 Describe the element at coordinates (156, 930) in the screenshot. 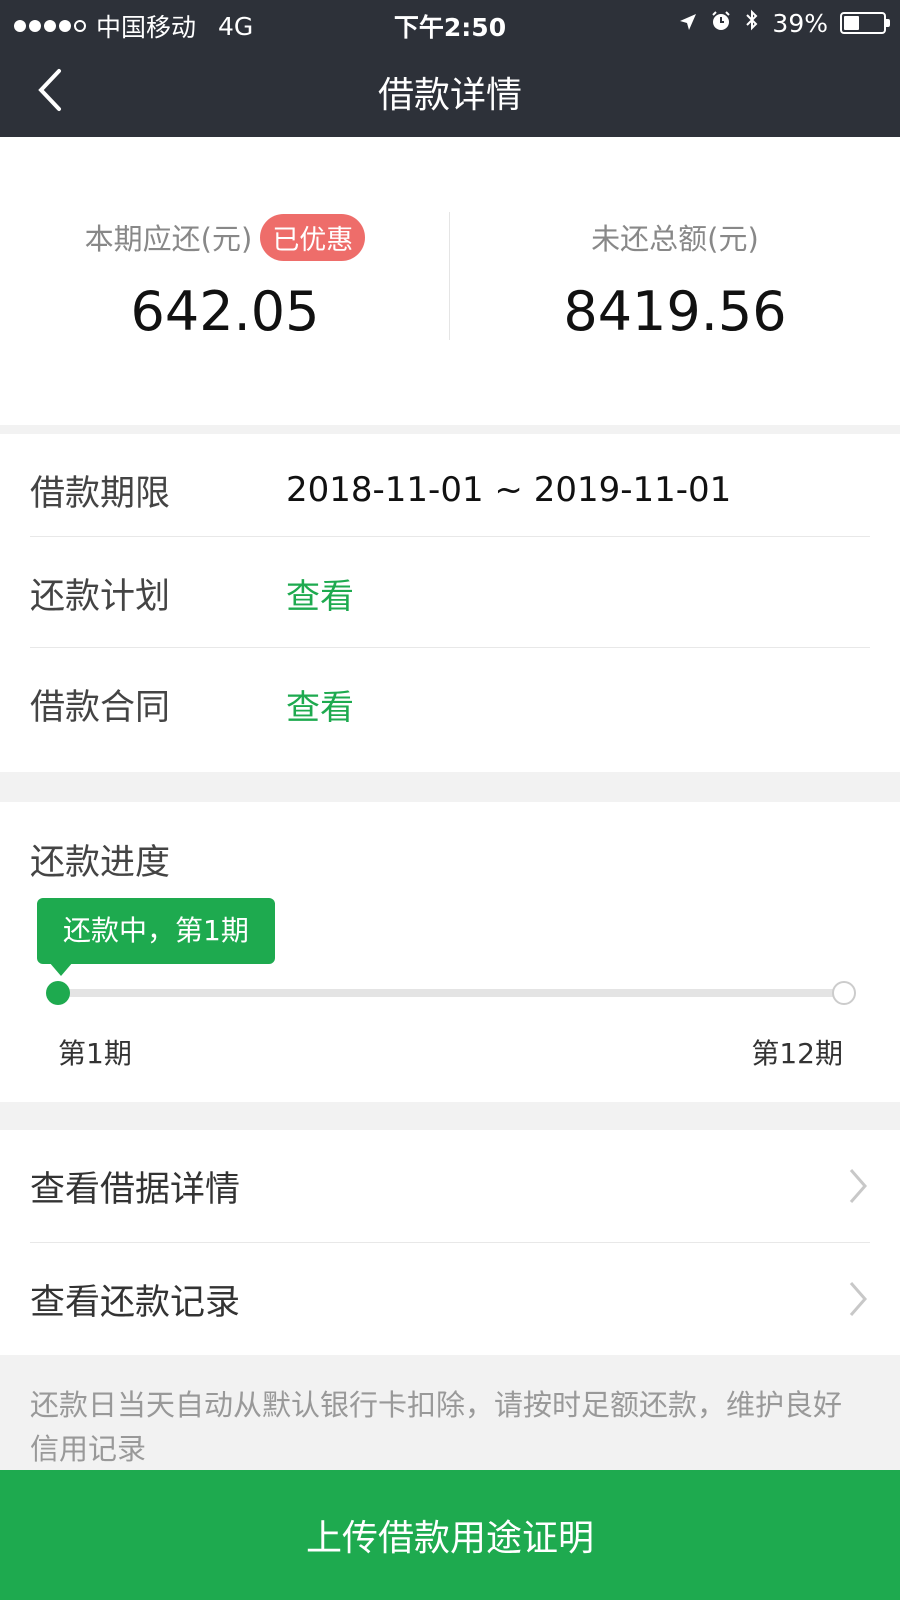

I see `progress-tooltip-text: 还款中，第1期` at that location.